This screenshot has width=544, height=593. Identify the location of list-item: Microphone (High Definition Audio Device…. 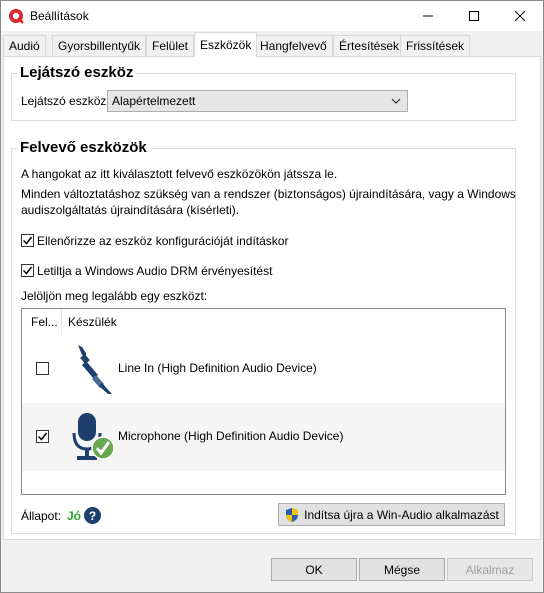
(263, 437).